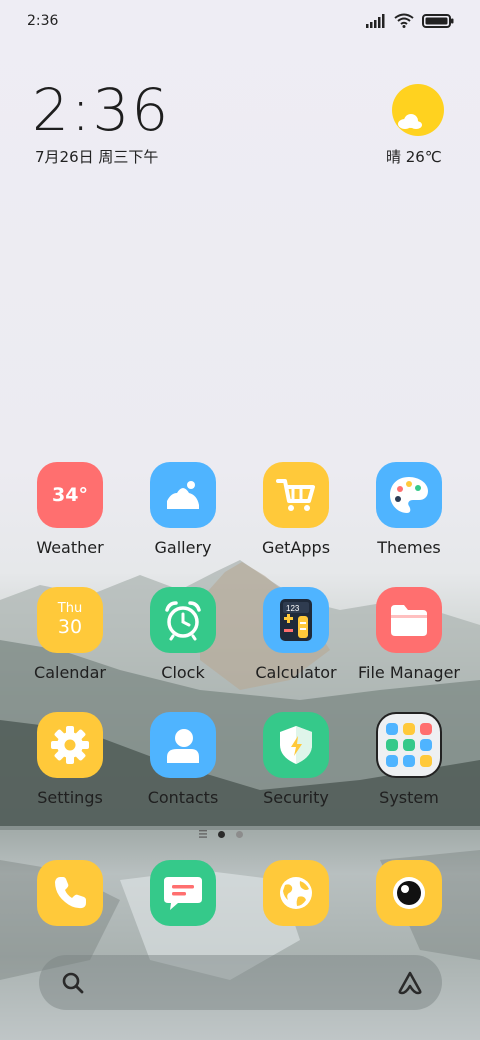 The height and width of the screenshot is (1040, 480). Describe the element at coordinates (183, 620) in the screenshot. I see `alarm-clock-icon` at that location.